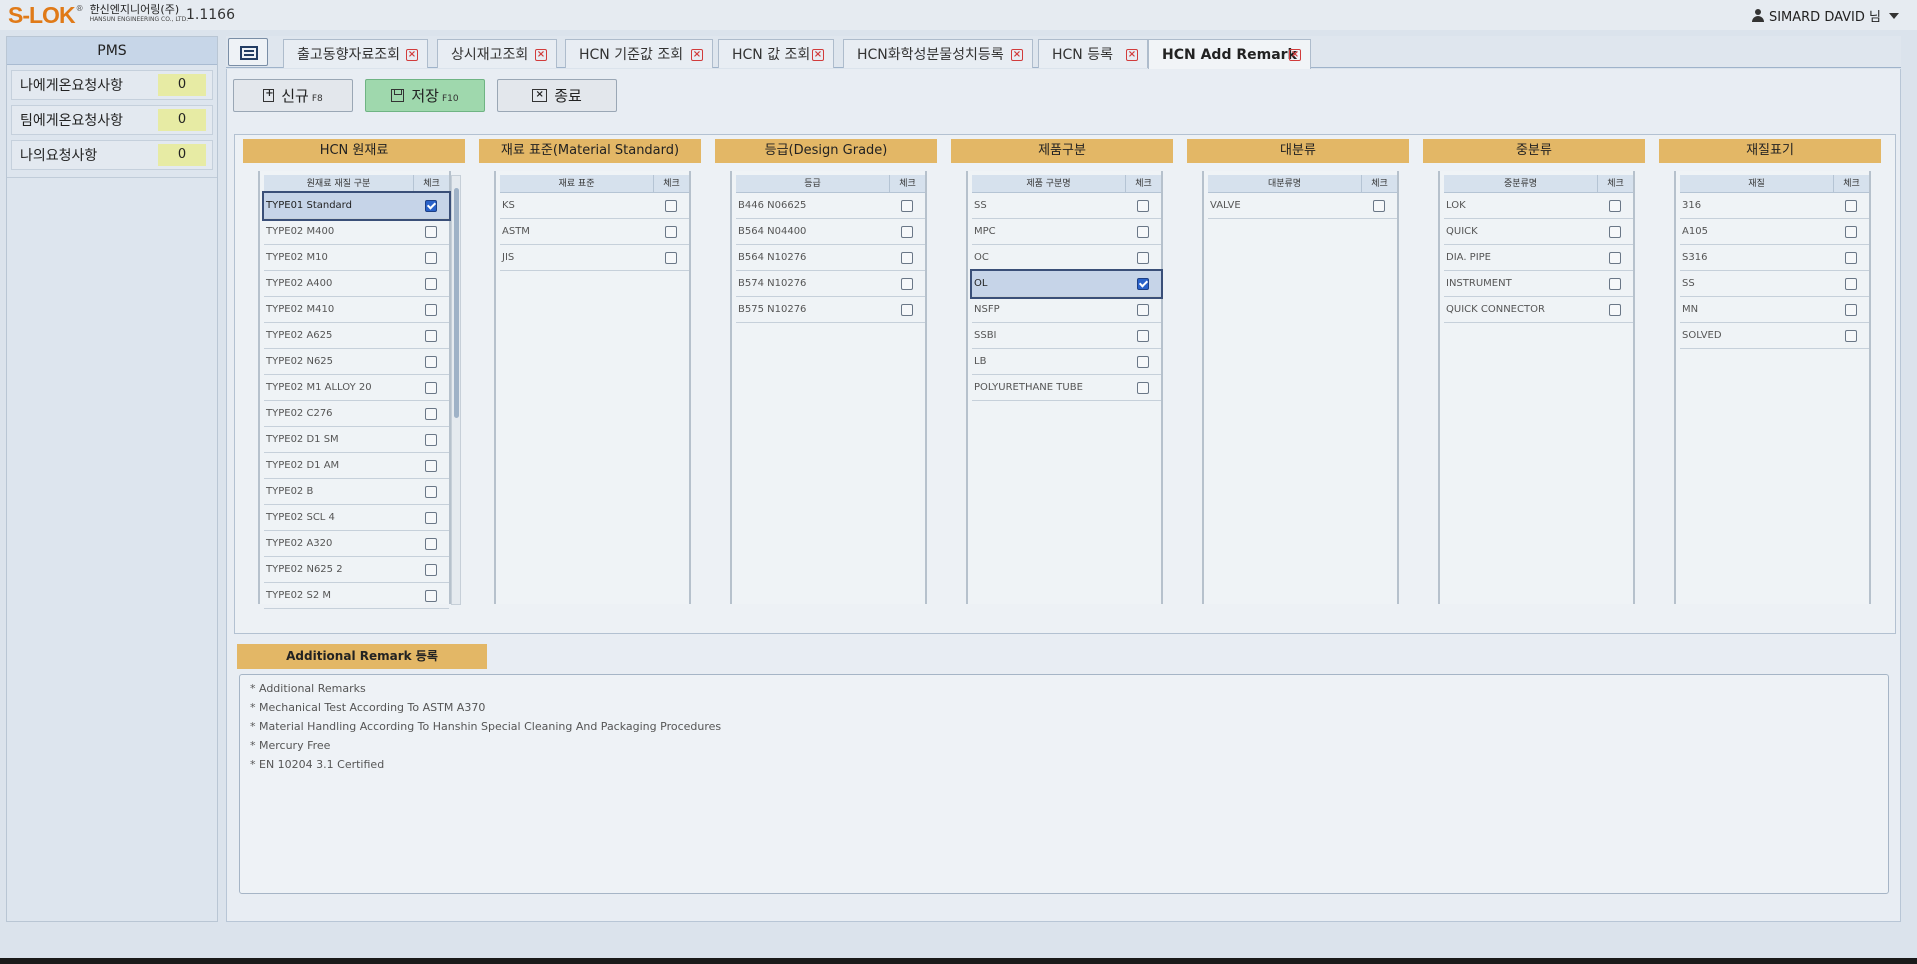 The height and width of the screenshot is (964, 1917). What do you see at coordinates (1066, 388) in the screenshot?
I see `grid-row: POLYURETHANE TUBE` at bounding box center [1066, 388].